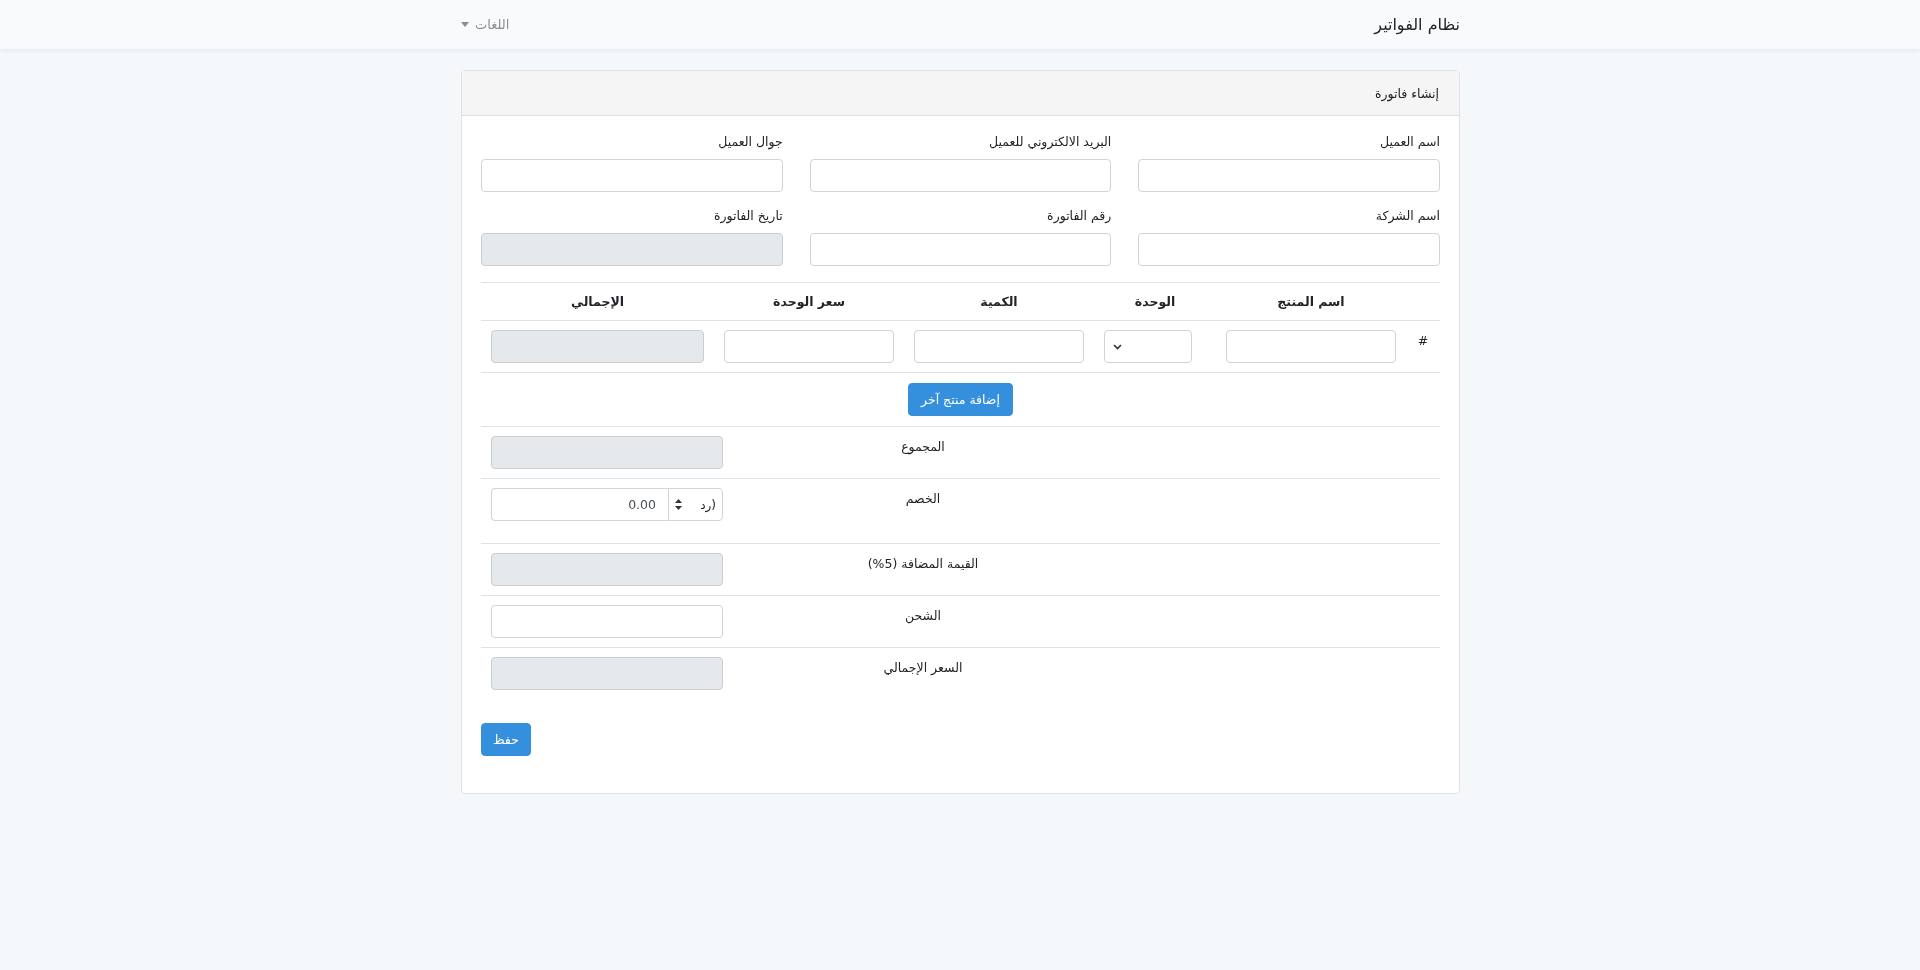 The width and height of the screenshot is (1920, 970). Describe the element at coordinates (1117, 346) in the screenshot. I see `chevron-down-icon` at that location.